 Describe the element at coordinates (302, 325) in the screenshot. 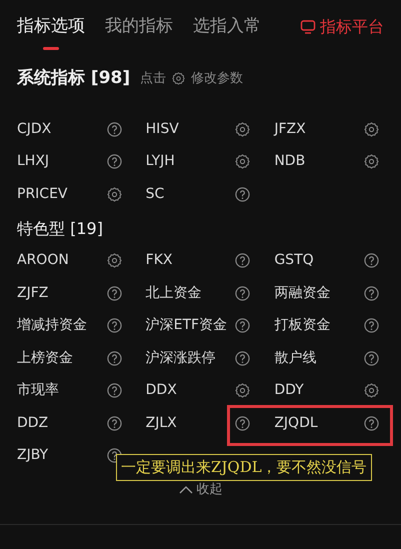

I see `indicator-name: 打板资金` at that location.